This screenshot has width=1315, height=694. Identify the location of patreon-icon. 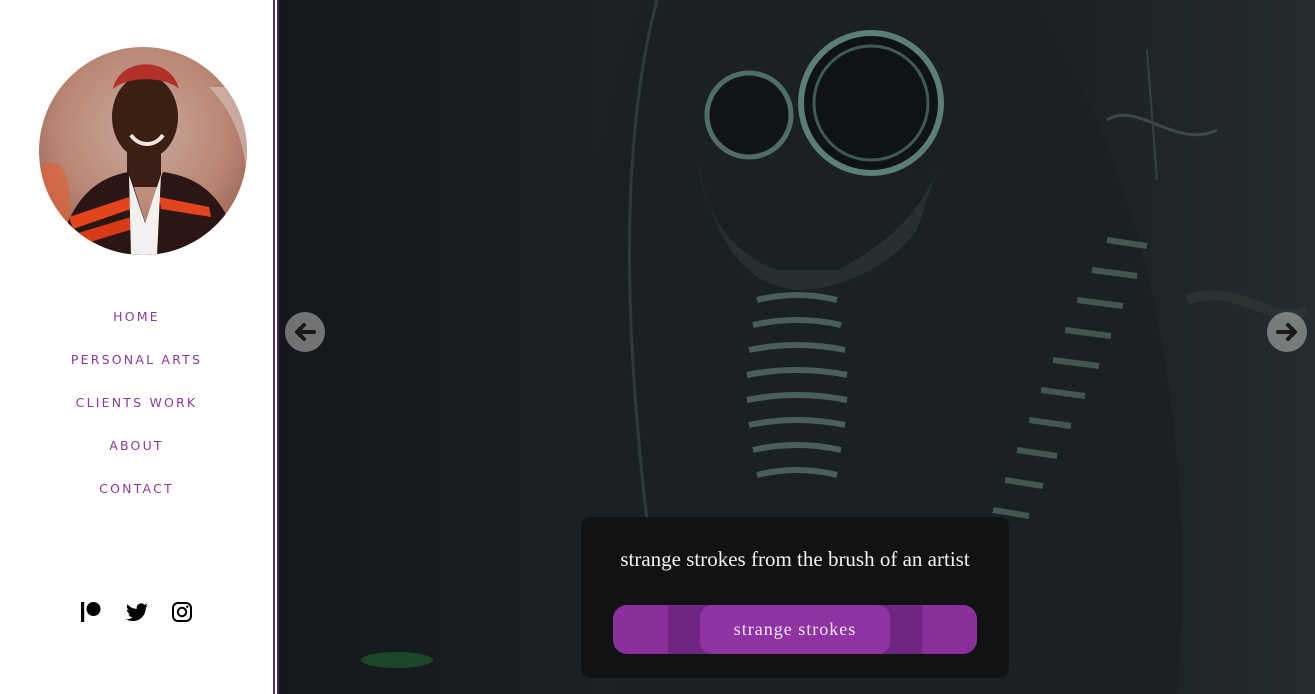
(91, 612).